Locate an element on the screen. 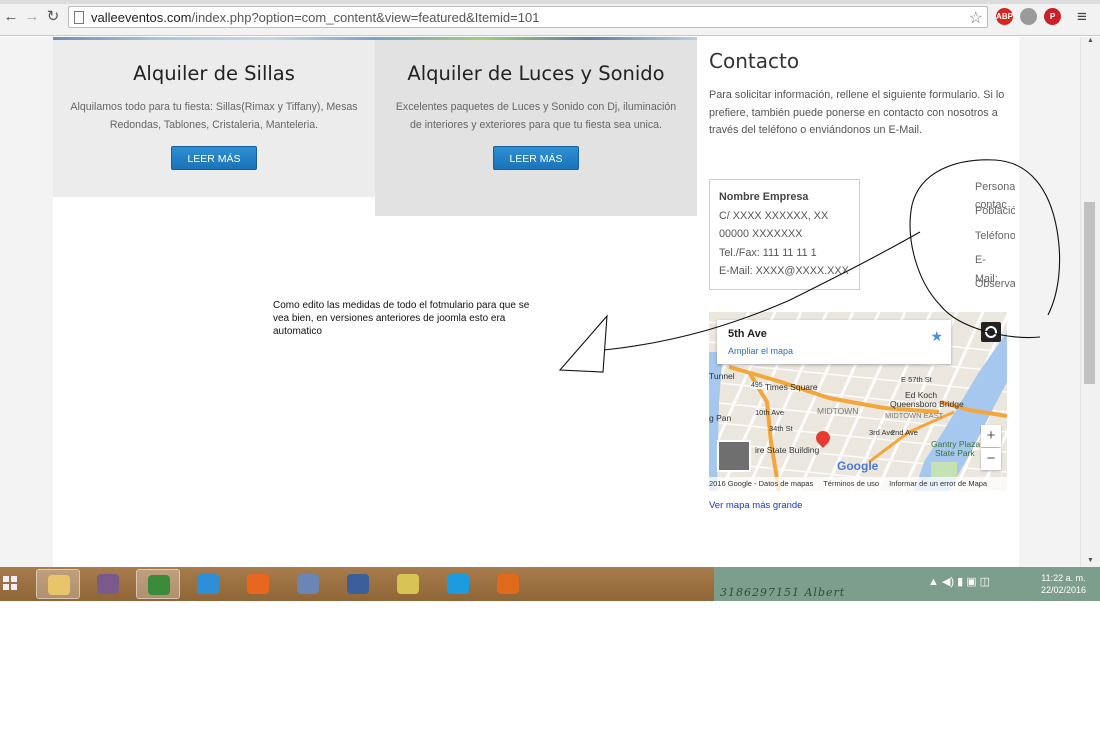 The image size is (1100, 742). label-observaciones: Observaciones is located at coordinates (995, 284).